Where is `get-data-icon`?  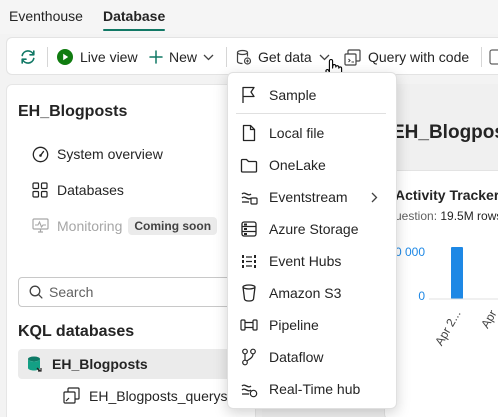 get-data-icon is located at coordinates (244, 57).